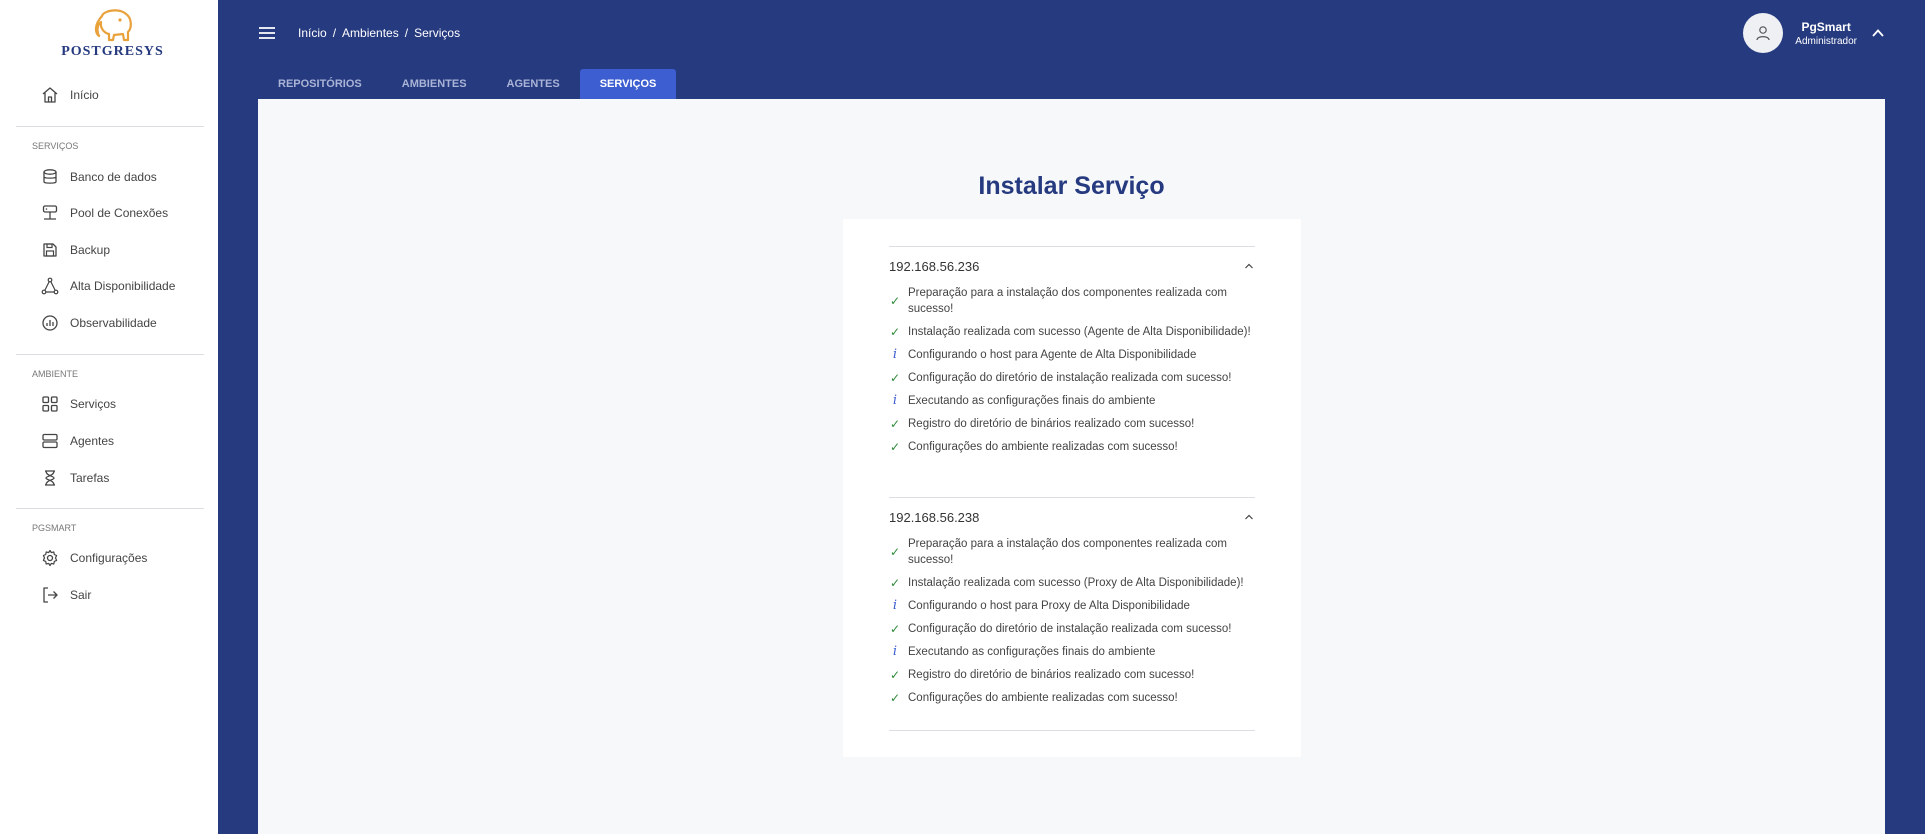  I want to click on sidebar-item-label: Pool de Conexões, so click(119, 213).